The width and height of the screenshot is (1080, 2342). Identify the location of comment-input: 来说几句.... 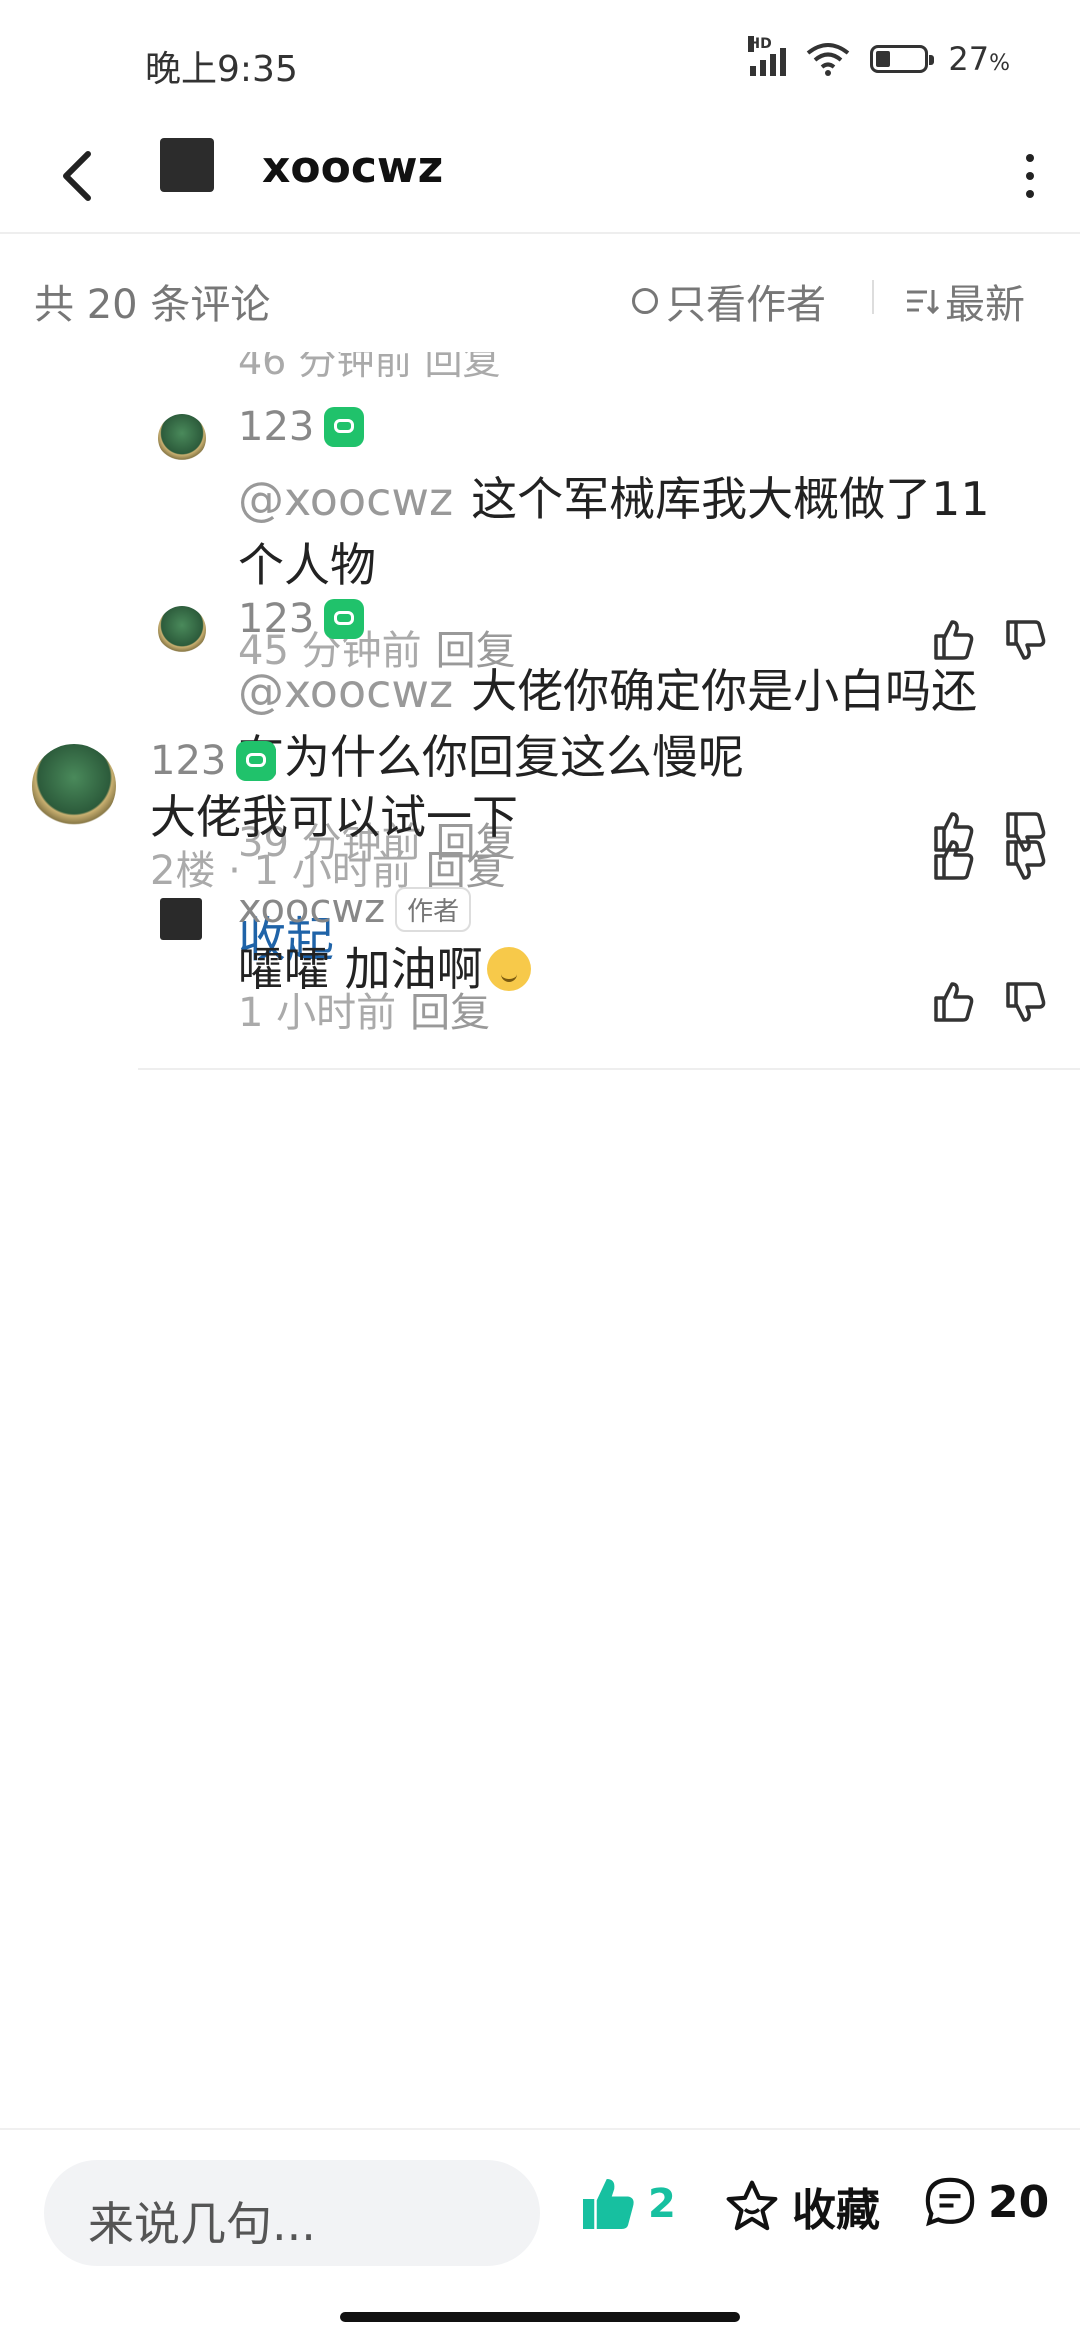
(292, 2213).